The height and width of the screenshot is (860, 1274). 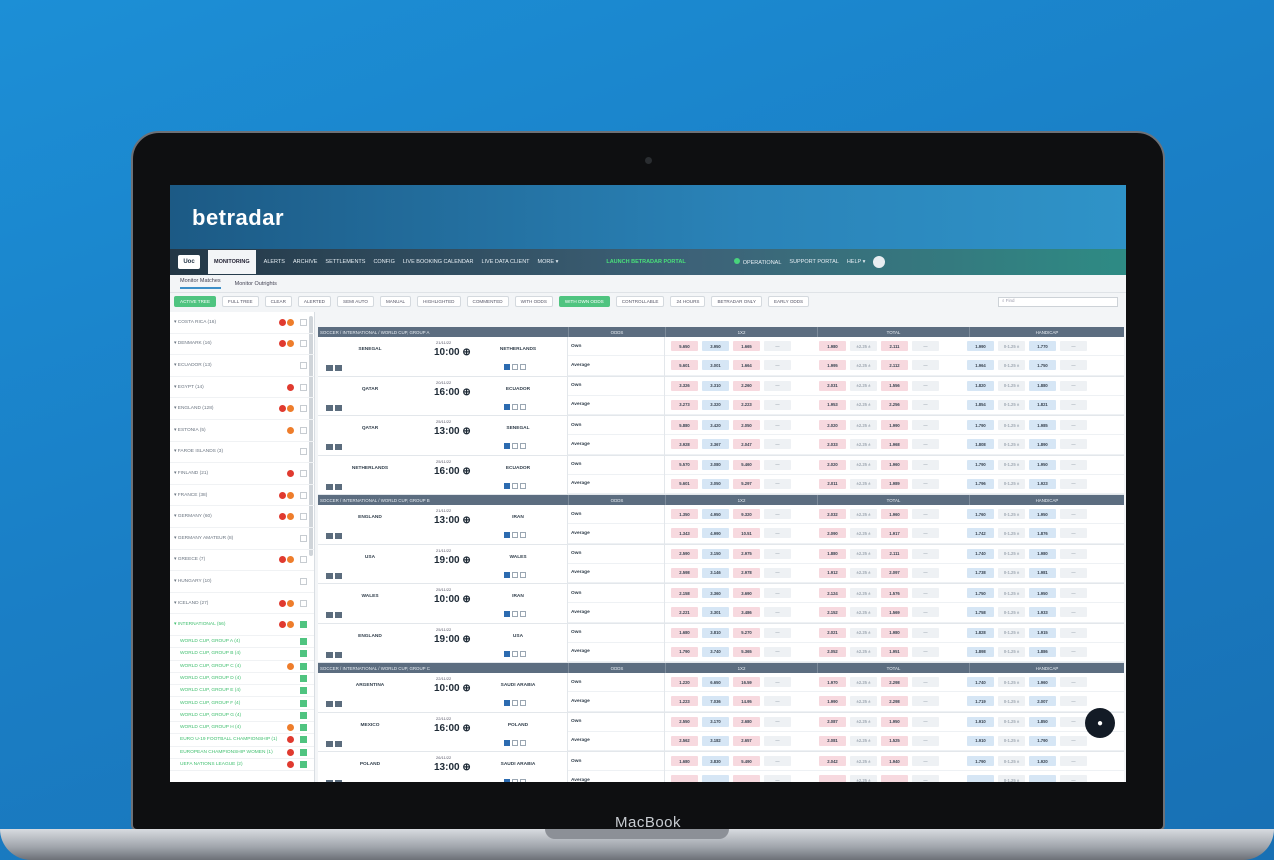 What do you see at coordinates (1042, 464) in the screenshot?
I see `handicap-away: 1.950` at bounding box center [1042, 464].